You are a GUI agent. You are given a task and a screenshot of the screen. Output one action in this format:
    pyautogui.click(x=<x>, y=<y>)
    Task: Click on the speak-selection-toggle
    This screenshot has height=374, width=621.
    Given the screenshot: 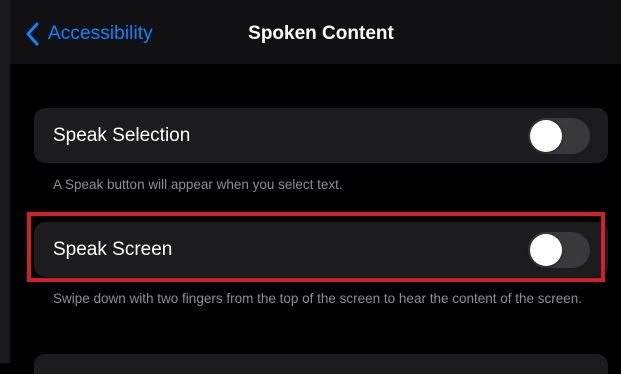 What is the action you would take?
    pyautogui.click(x=559, y=136)
    